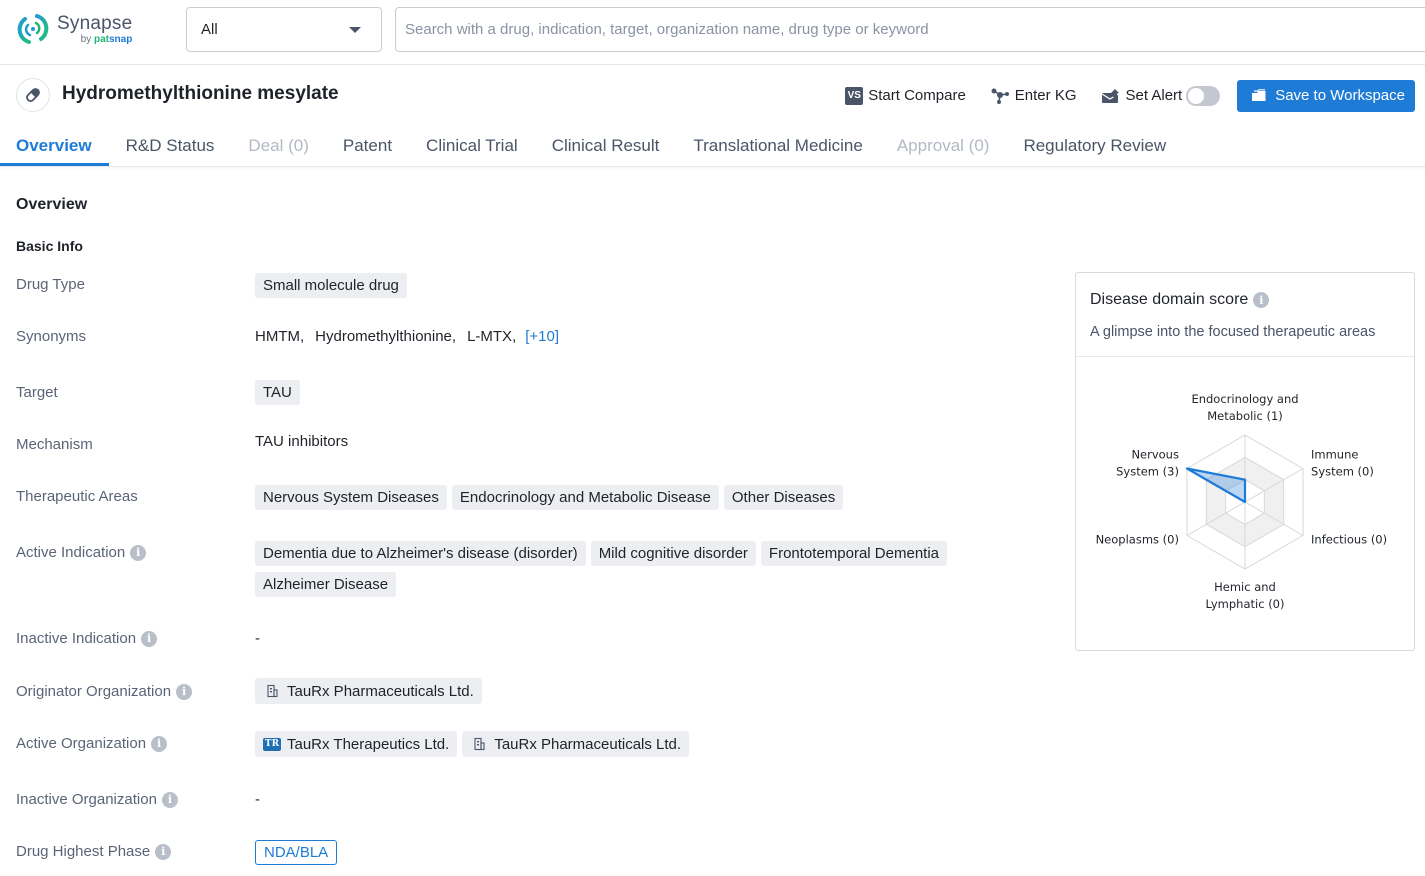 The height and width of the screenshot is (876, 1425). Describe the element at coordinates (280, 336) in the screenshot. I see `synonym-item: HMTM,` at that location.